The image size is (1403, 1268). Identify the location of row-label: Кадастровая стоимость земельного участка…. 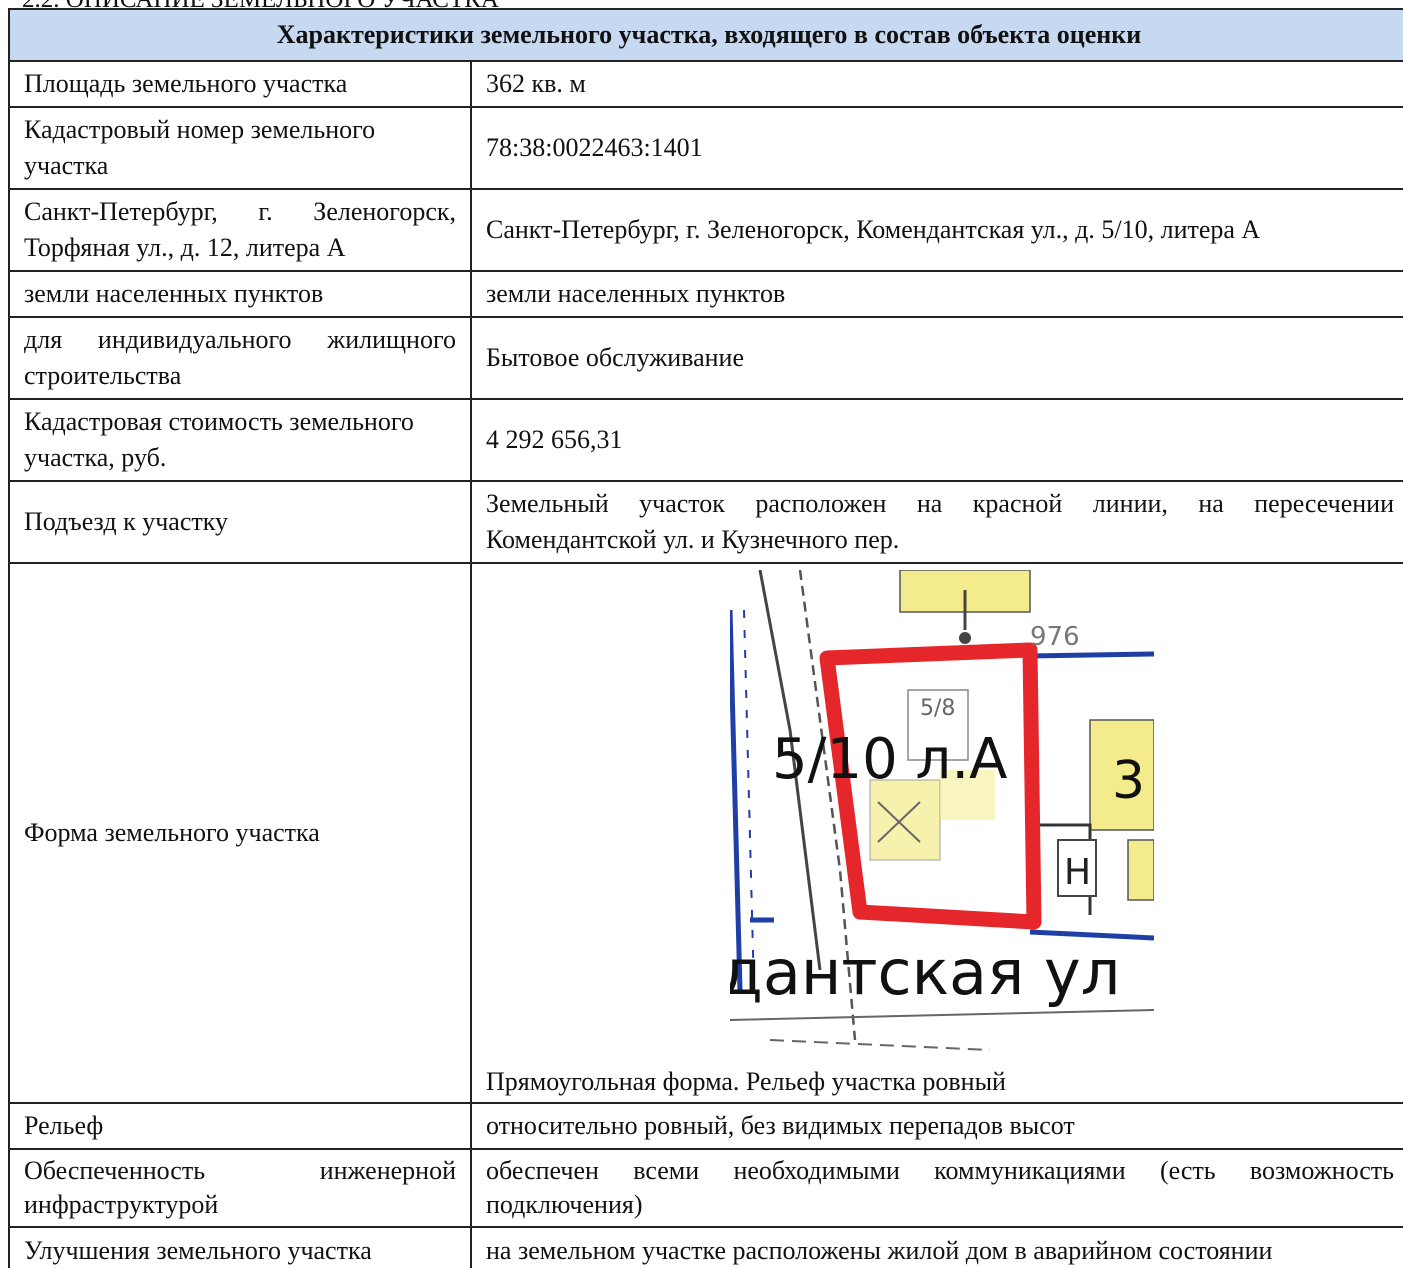
(240, 440).